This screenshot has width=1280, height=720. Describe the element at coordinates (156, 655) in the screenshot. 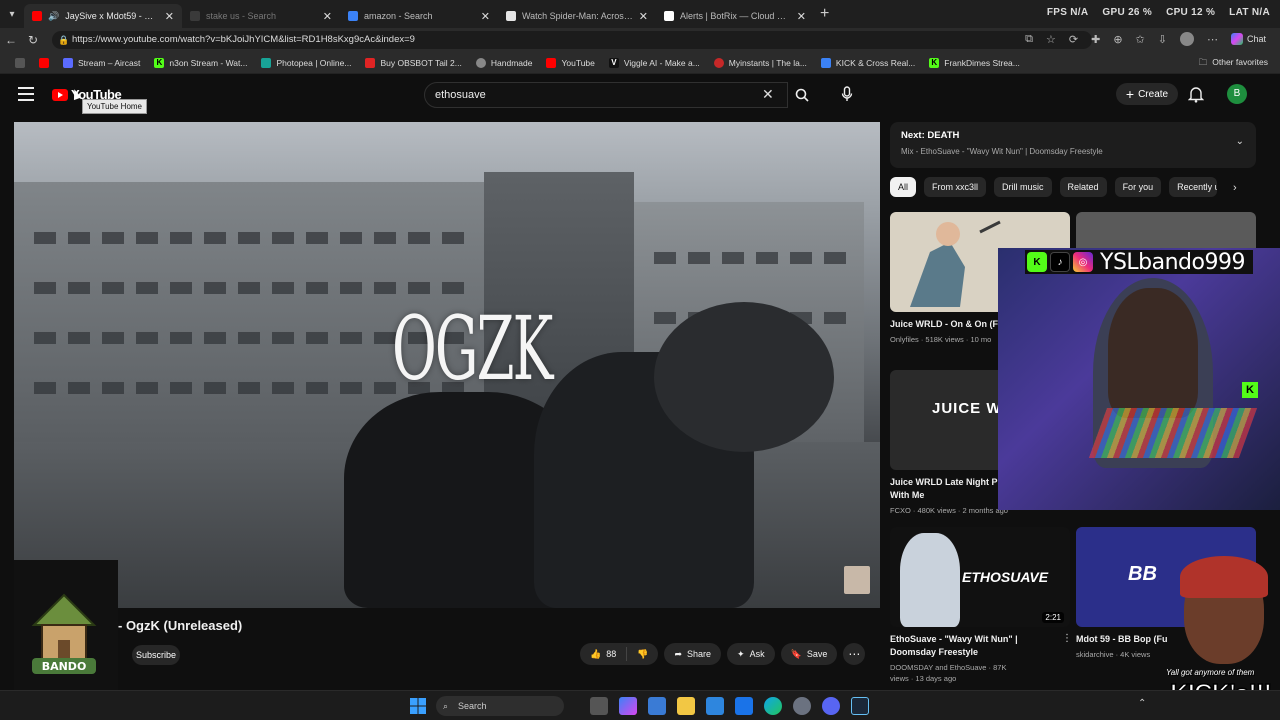

I see `subscribe-button: Subscribe` at that location.